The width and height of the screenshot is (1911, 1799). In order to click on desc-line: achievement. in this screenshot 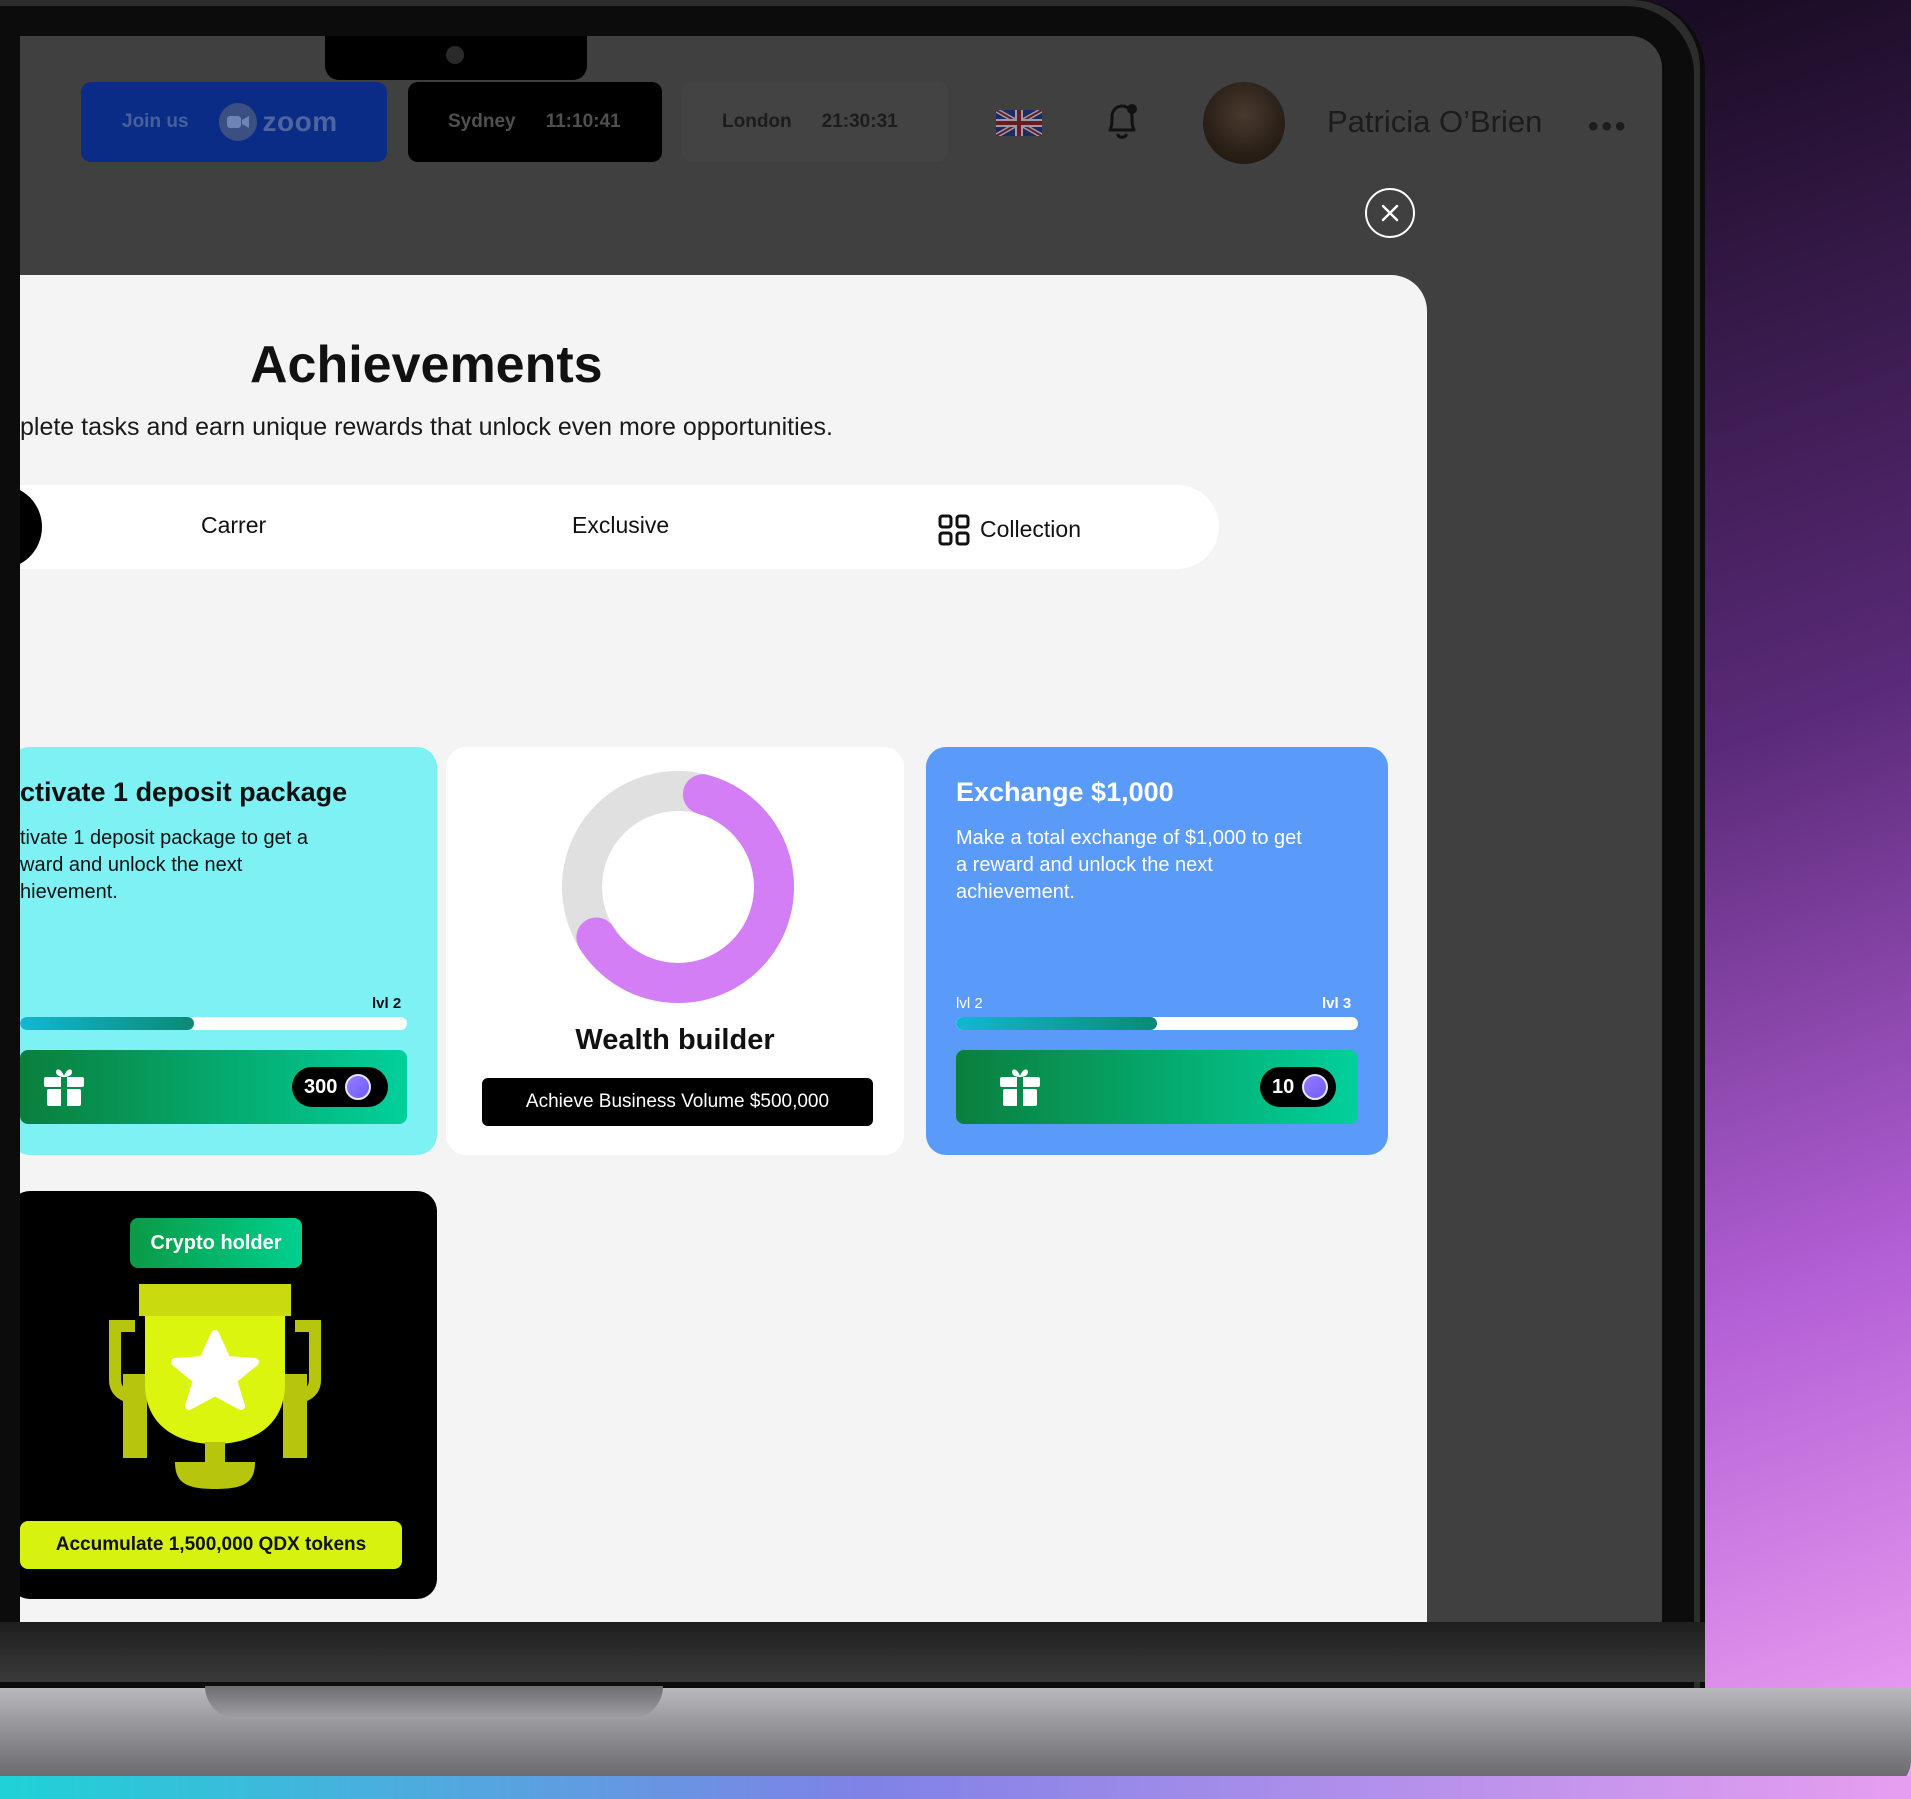, I will do `click(1015, 892)`.